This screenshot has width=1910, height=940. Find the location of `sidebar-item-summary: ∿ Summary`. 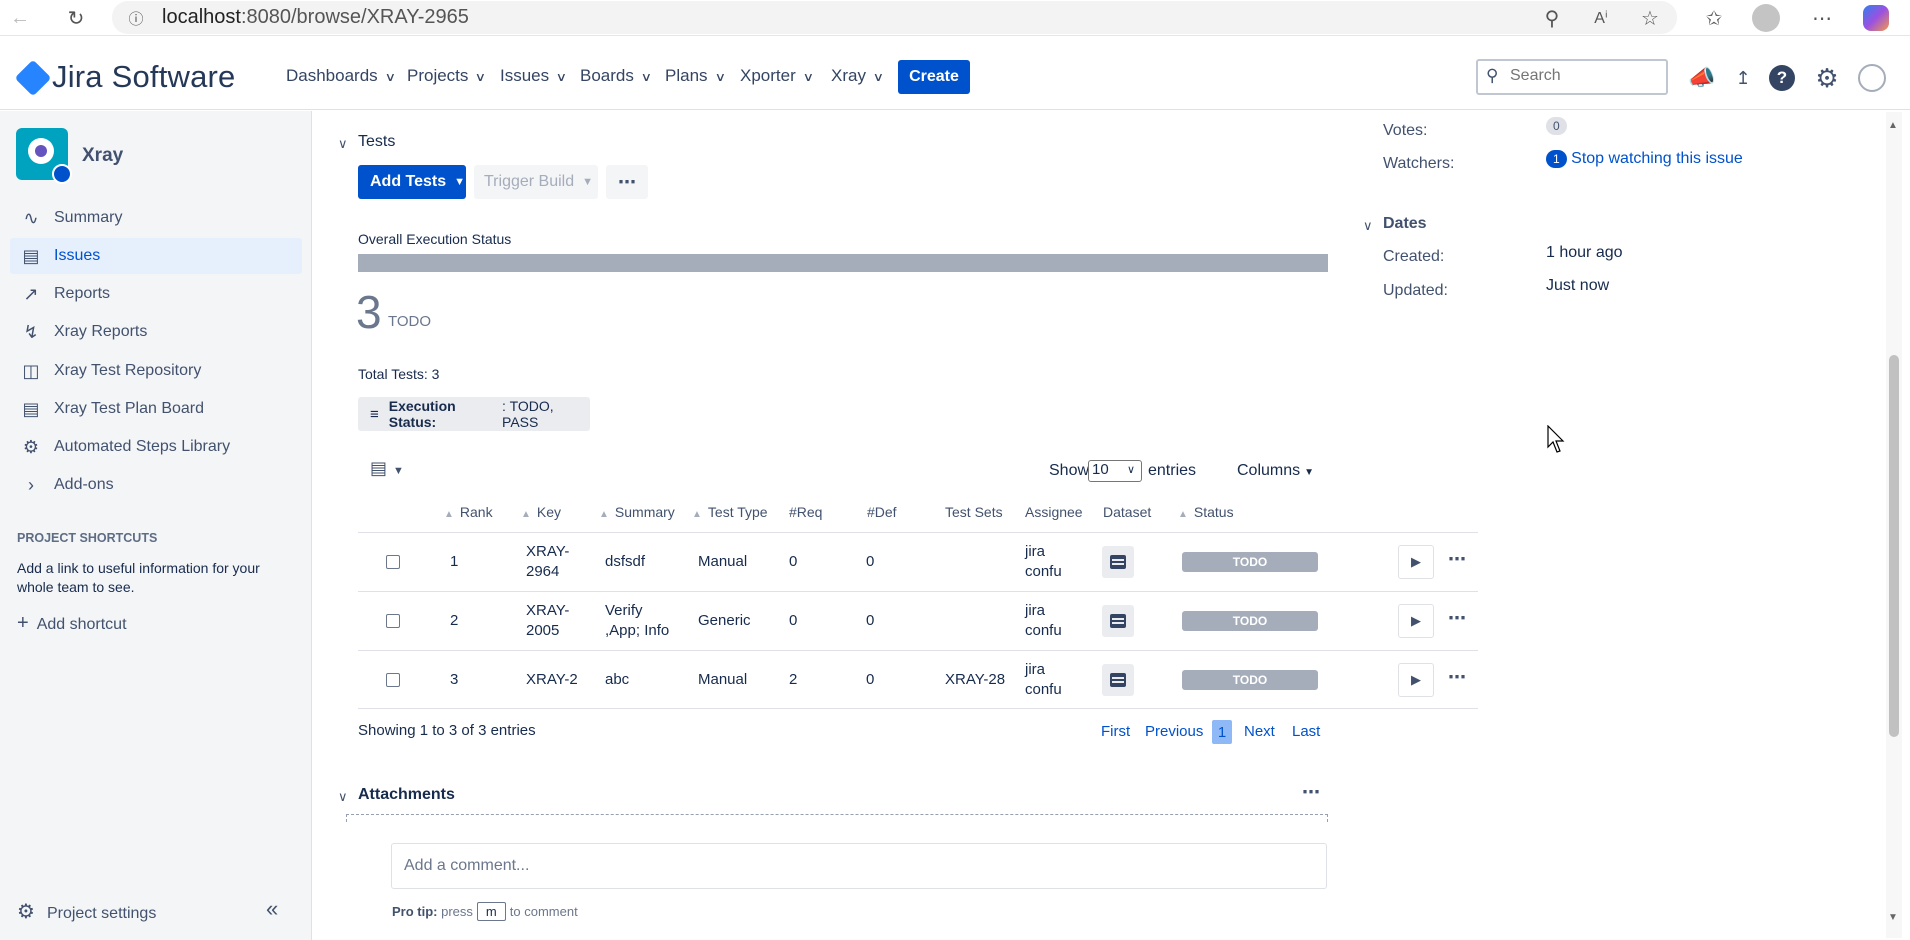

sidebar-item-summary: ∿ Summary is located at coordinates (156, 218).